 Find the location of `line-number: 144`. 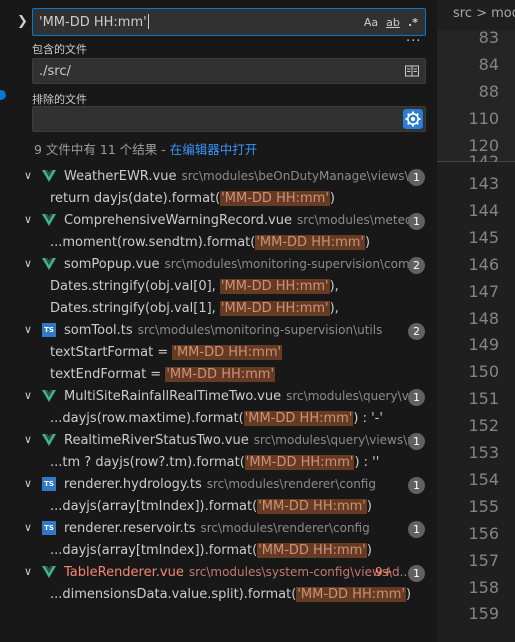

line-number: 144 is located at coordinates (483, 210).